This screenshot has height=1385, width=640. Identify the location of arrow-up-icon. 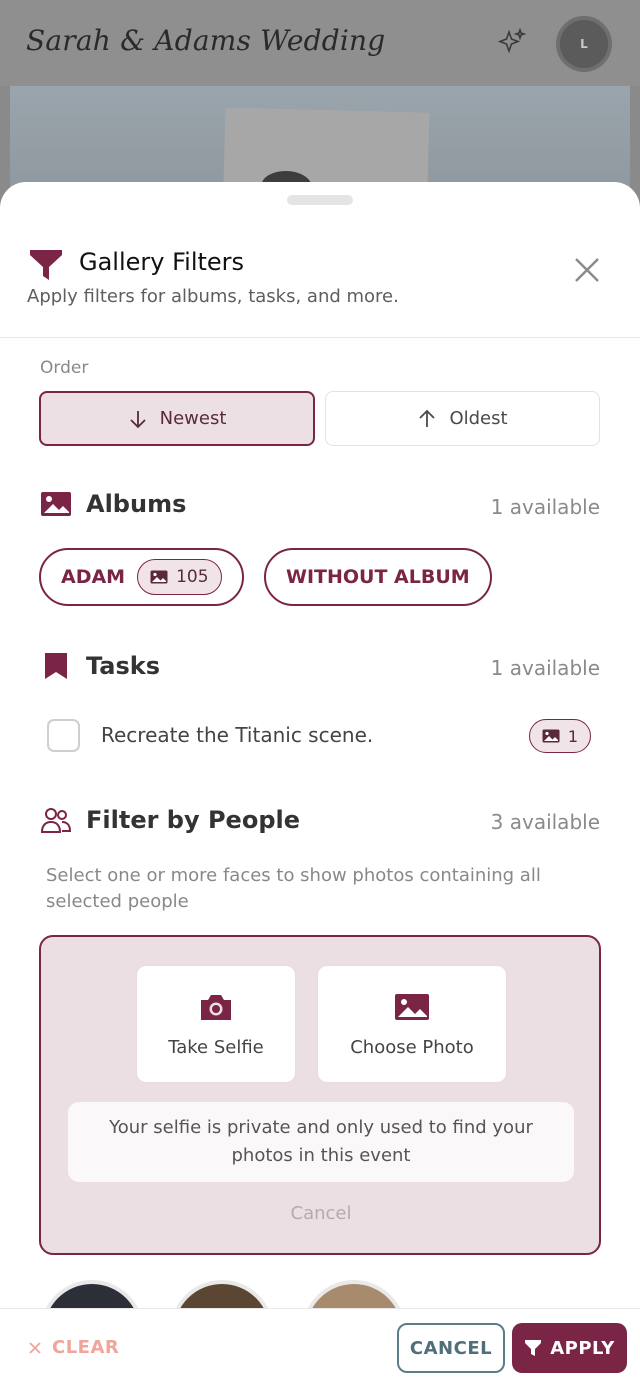
(427, 418).